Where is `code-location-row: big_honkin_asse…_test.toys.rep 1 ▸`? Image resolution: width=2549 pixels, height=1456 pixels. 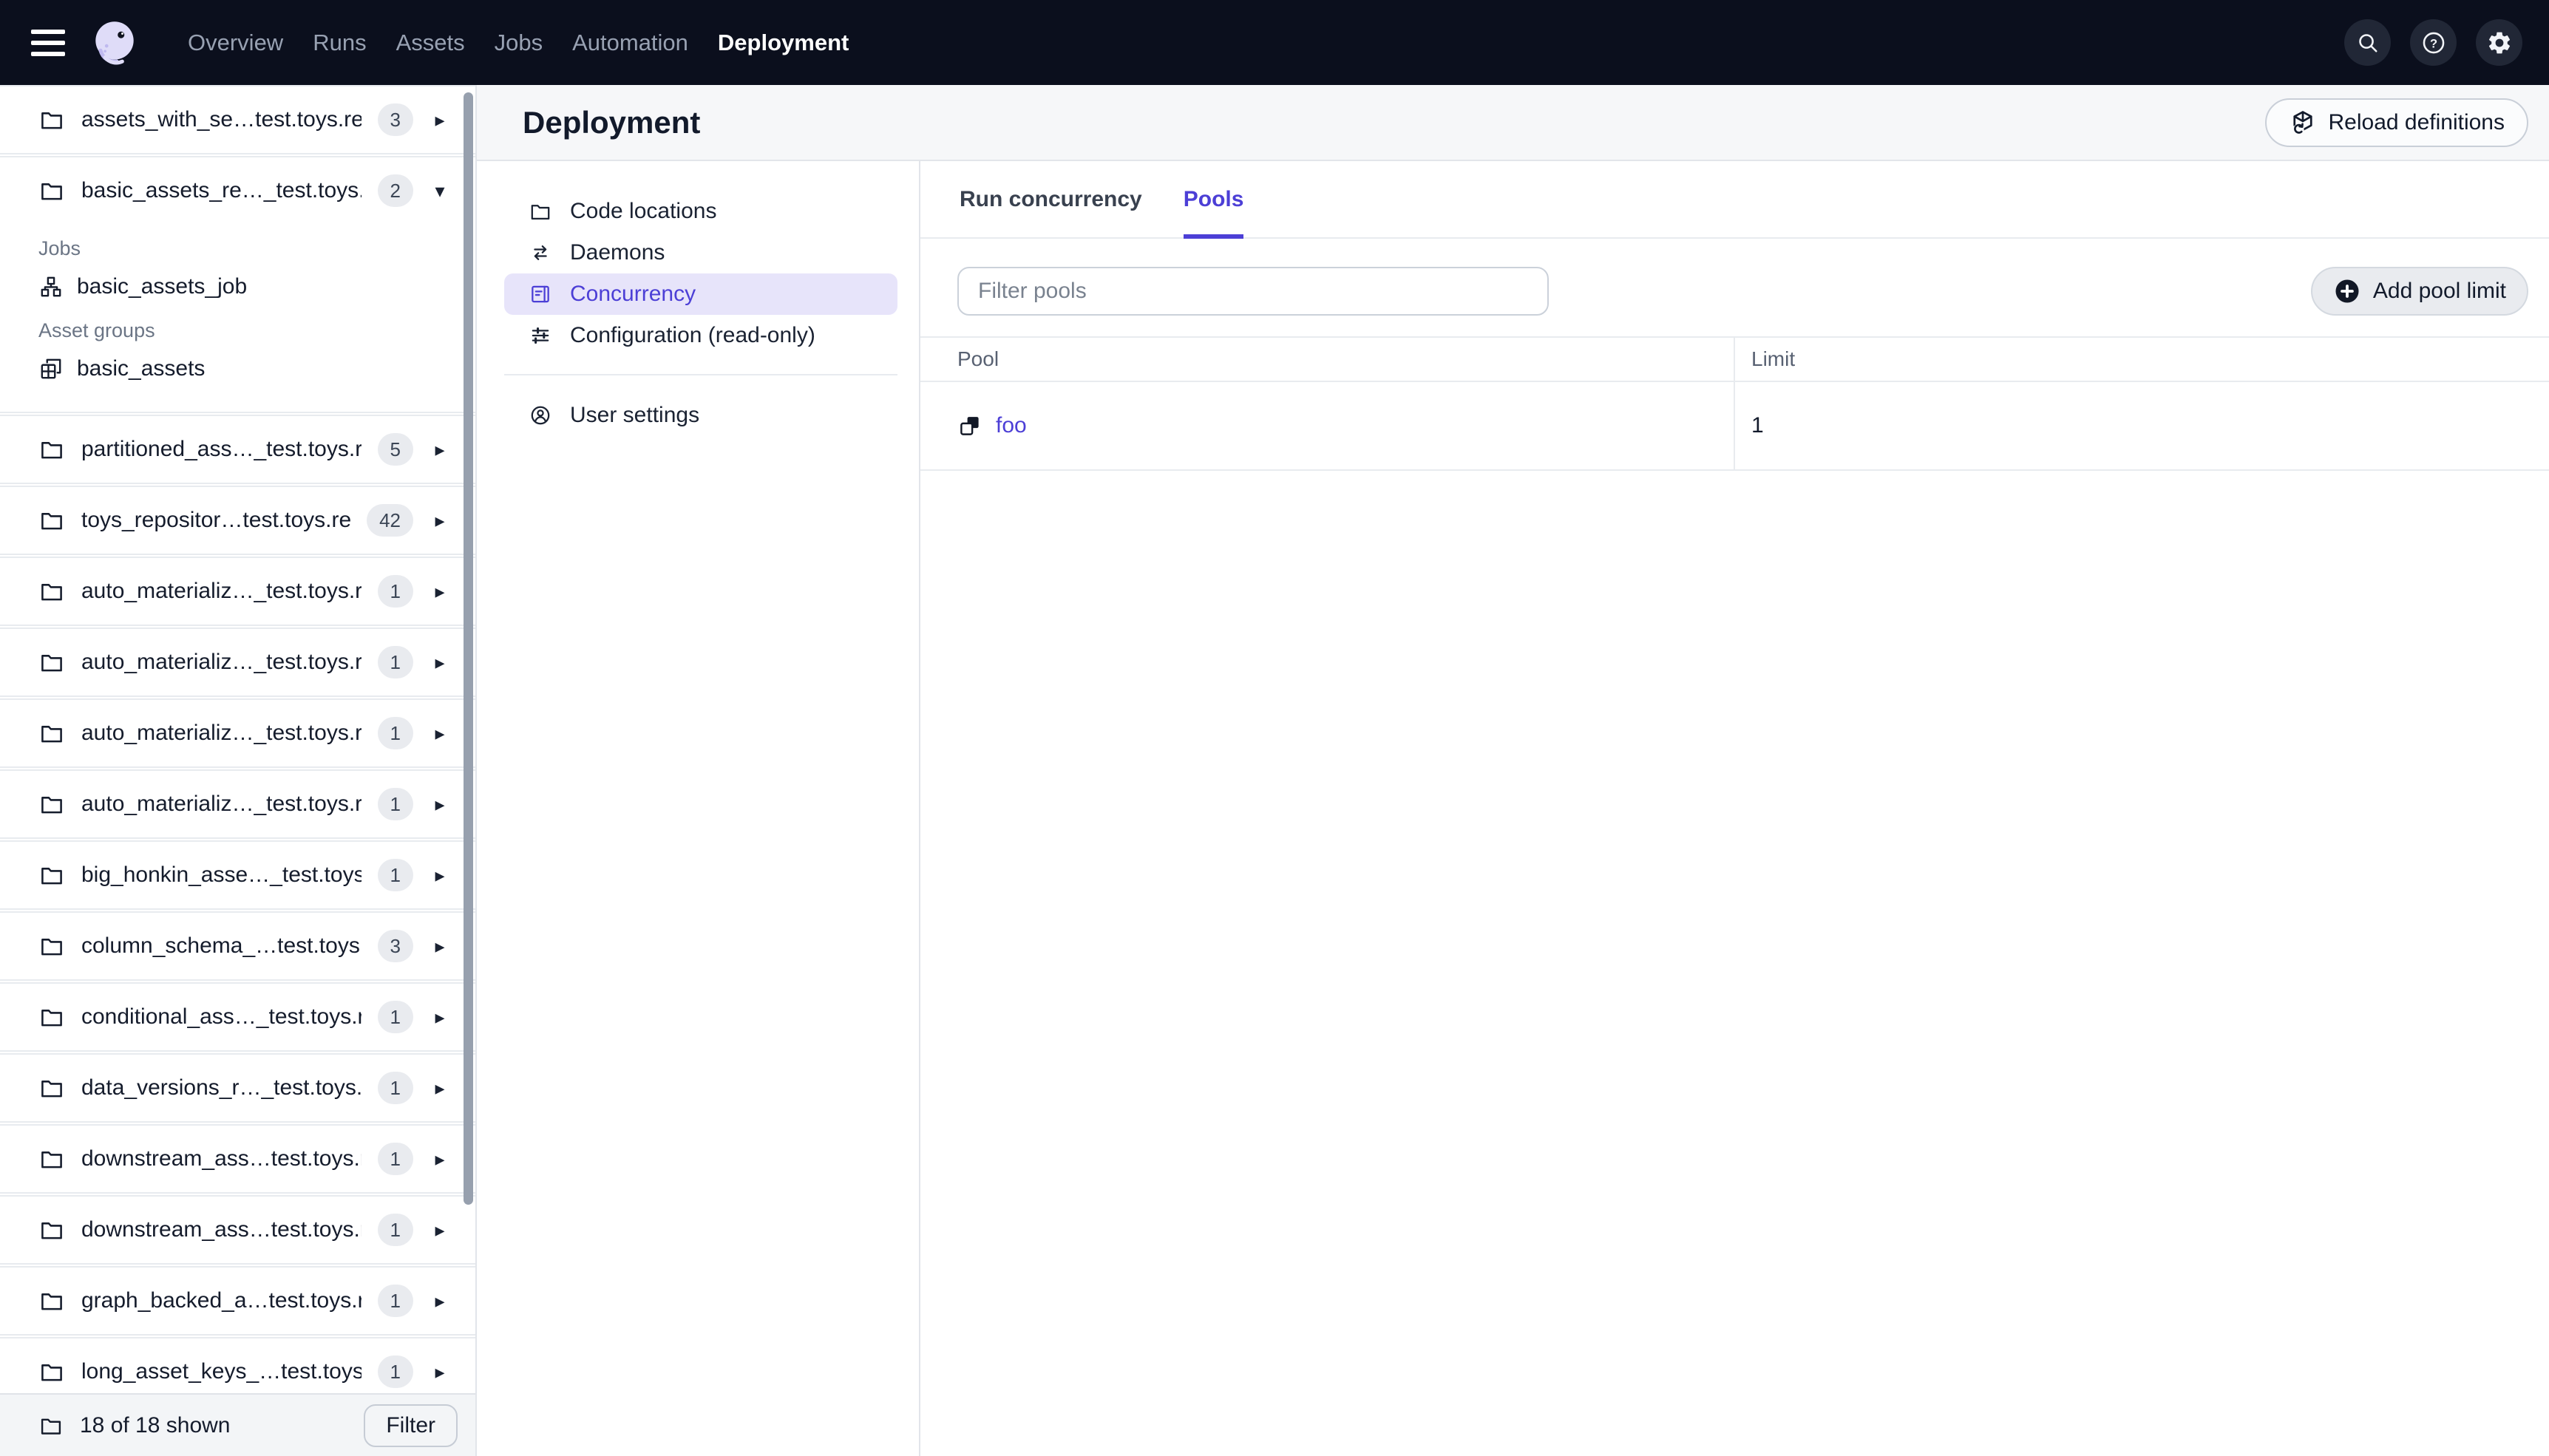 code-location-row: big_honkin_asse…_test.toys.rep 1 ▸ is located at coordinates (237, 875).